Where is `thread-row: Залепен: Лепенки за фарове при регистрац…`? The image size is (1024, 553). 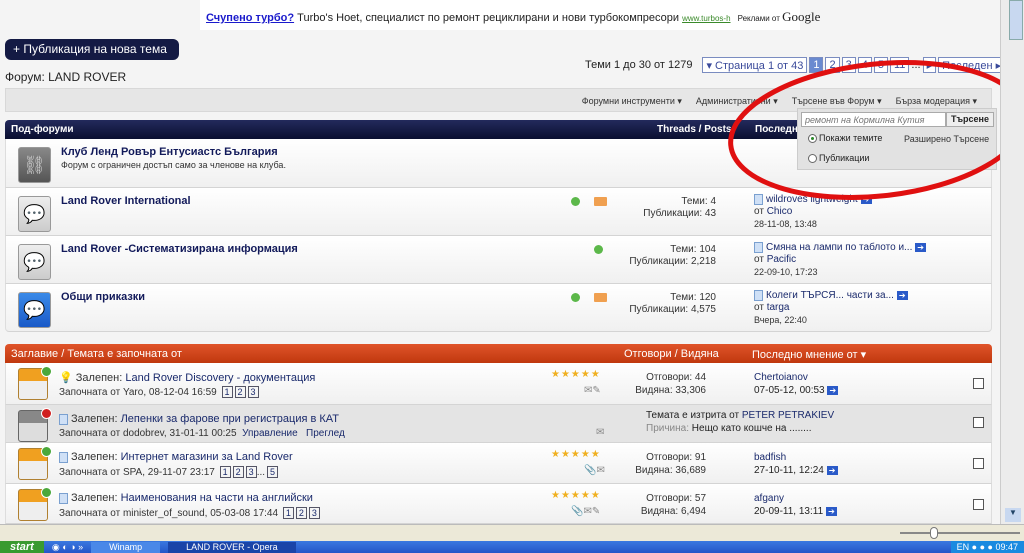
thread-row: Залепен: Лепенки за фарове при регистрац… is located at coordinates (498, 424).